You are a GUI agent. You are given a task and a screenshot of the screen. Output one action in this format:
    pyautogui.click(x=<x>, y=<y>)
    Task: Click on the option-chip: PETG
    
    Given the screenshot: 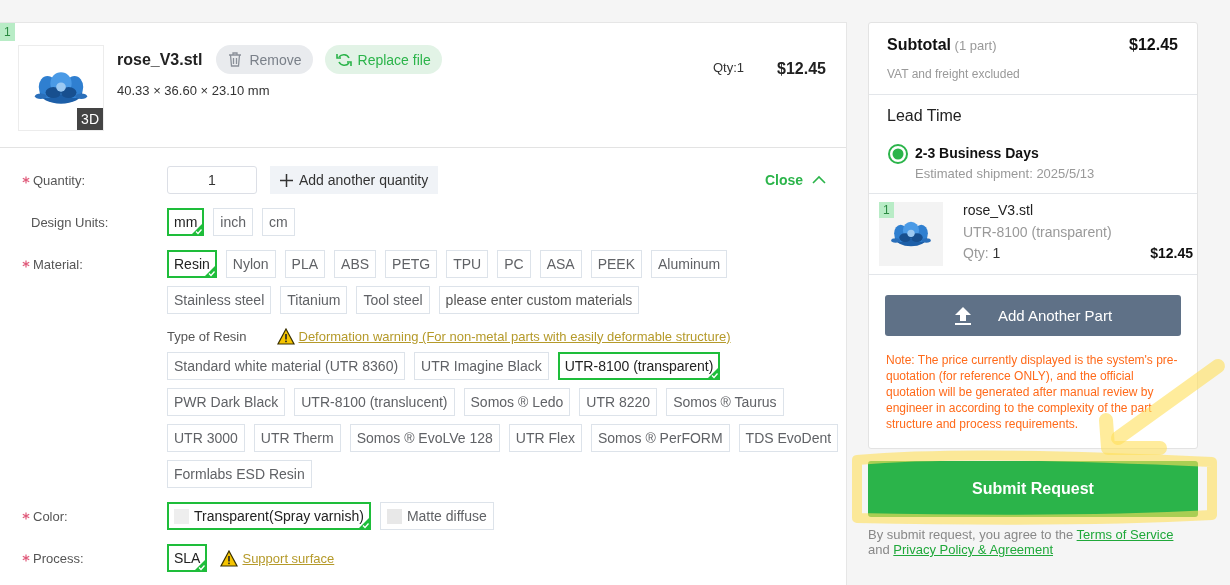 What is the action you would take?
    pyautogui.click(x=411, y=264)
    